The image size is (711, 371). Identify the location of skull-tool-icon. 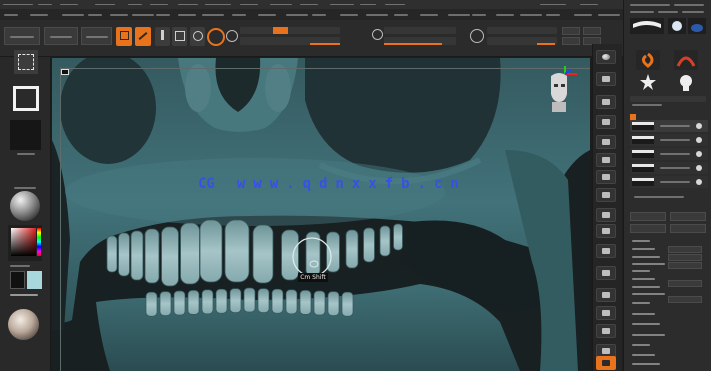
(686, 83).